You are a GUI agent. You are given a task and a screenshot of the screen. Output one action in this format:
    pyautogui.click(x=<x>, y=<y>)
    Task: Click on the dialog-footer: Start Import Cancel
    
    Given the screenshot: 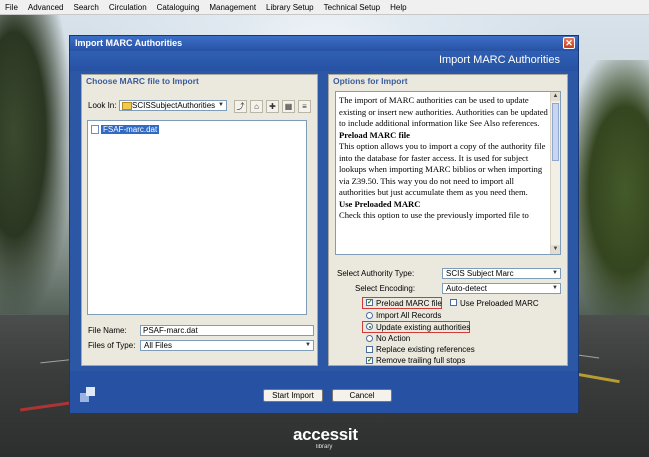 What is the action you would take?
    pyautogui.click(x=324, y=392)
    